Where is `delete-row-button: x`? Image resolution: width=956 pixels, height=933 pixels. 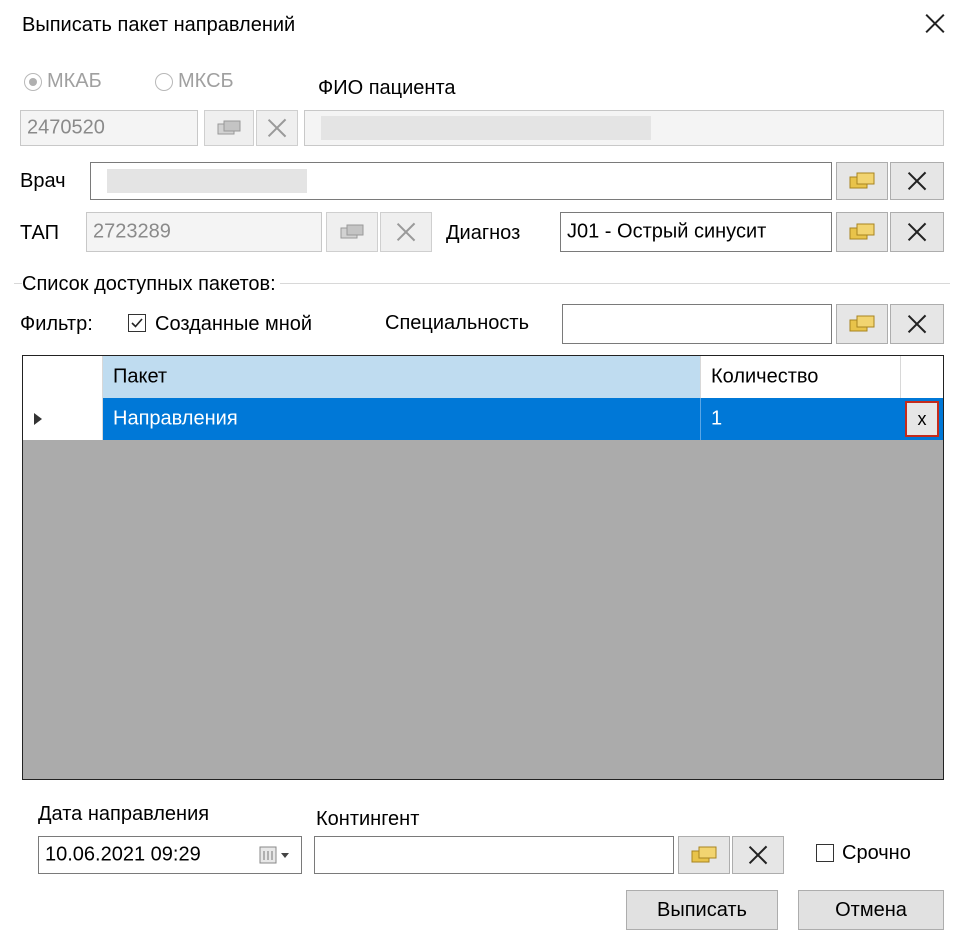 delete-row-button: x is located at coordinates (922, 419).